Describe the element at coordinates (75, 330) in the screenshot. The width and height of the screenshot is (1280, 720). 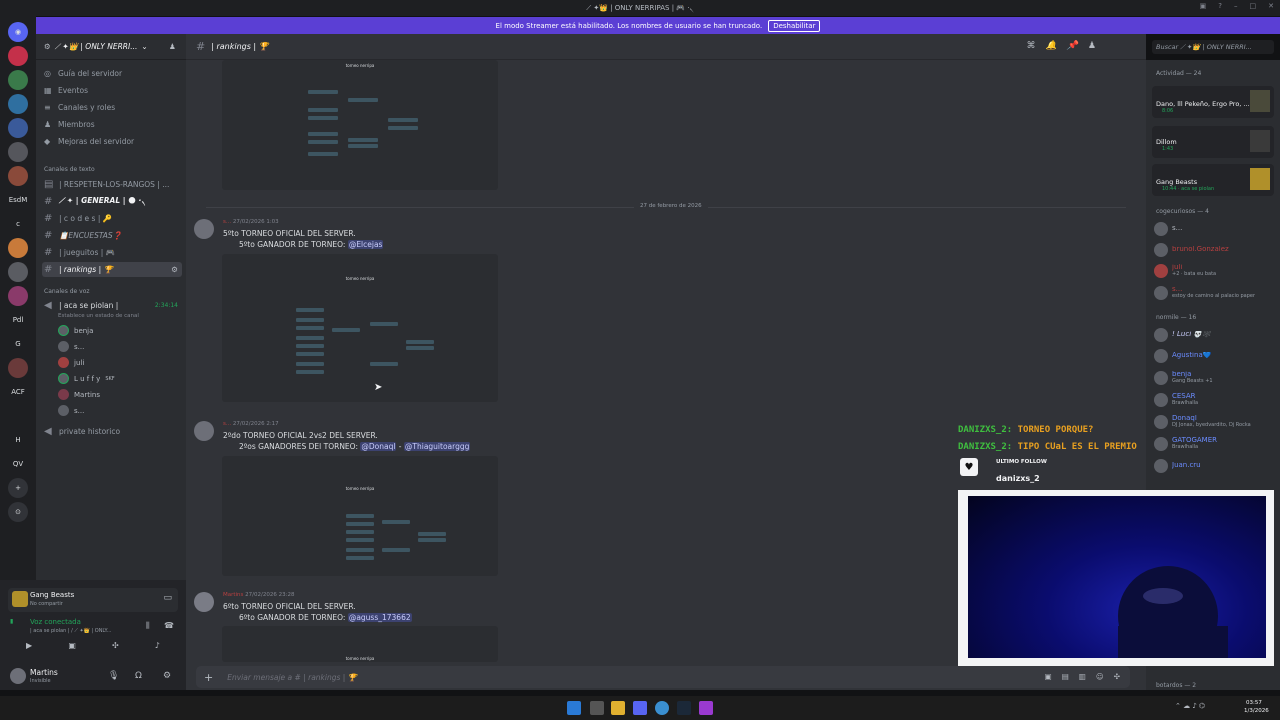
I see `voice-user: benja` at that location.